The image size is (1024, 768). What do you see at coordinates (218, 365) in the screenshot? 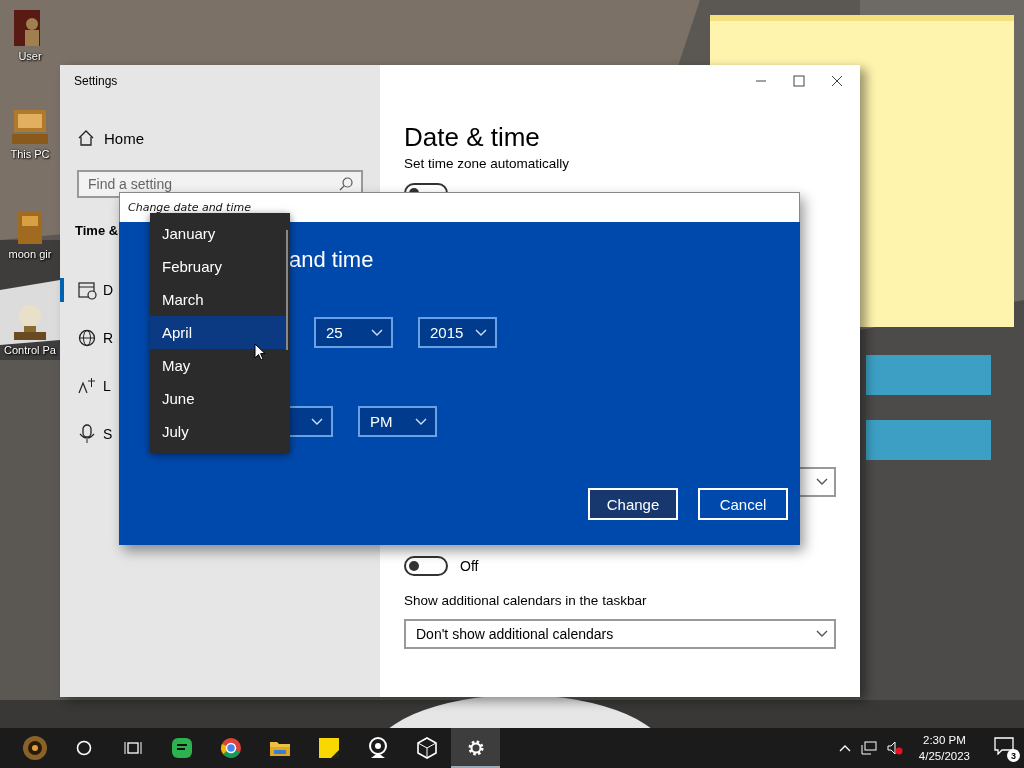
I see `month-option: May` at bounding box center [218, 365].